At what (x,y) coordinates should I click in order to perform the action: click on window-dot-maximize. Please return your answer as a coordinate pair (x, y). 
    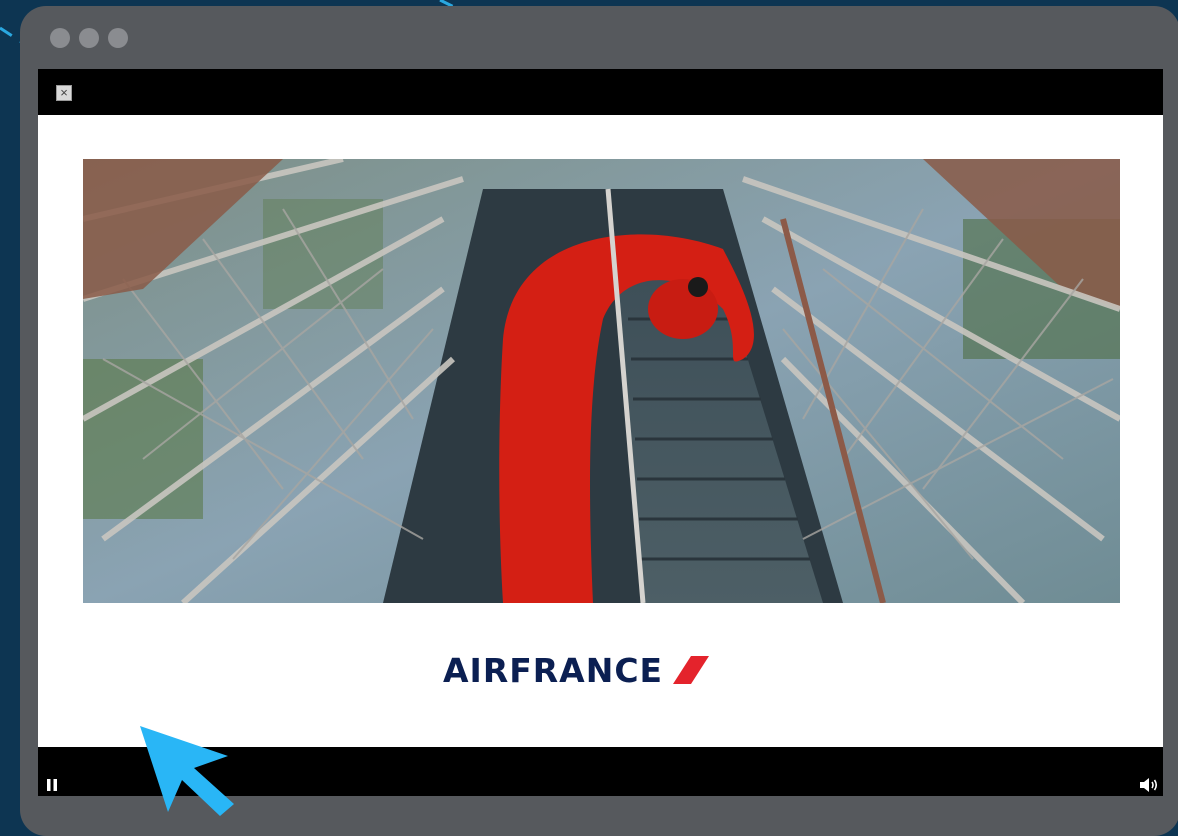
    Looking at the image, I should click on (118, 38).